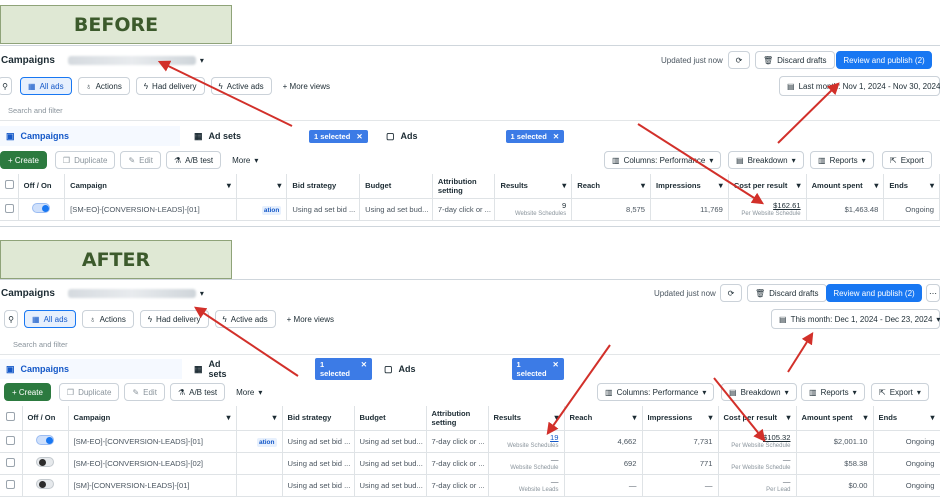 Image resolution: width=940 pixels, height=499 pixels. I want to click on export-button: ⇱ Export, so click(907, 160).